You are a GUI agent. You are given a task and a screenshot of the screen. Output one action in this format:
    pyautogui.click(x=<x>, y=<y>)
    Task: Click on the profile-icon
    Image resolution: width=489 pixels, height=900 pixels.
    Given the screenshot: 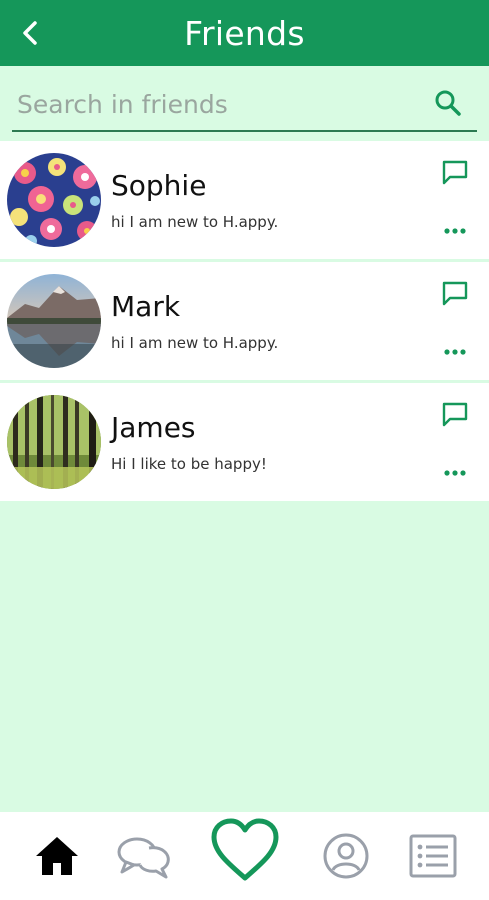 What is the action you would take?
    pyautogui.click(x=346, y=856)
    